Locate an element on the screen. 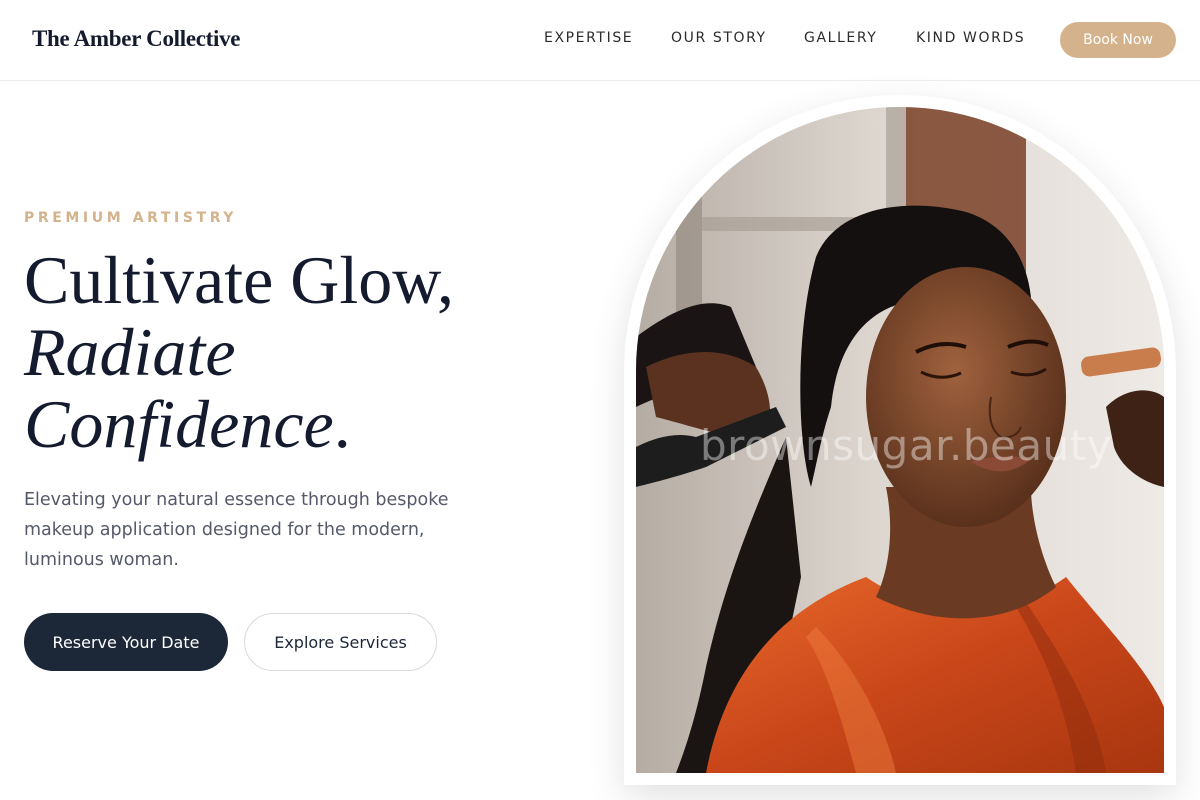 This screenshot has height=800, width=1200. main-nav: EXPERTISE OUR STORY GALLERY KIND WORDS is located at coordinates (600, 40).